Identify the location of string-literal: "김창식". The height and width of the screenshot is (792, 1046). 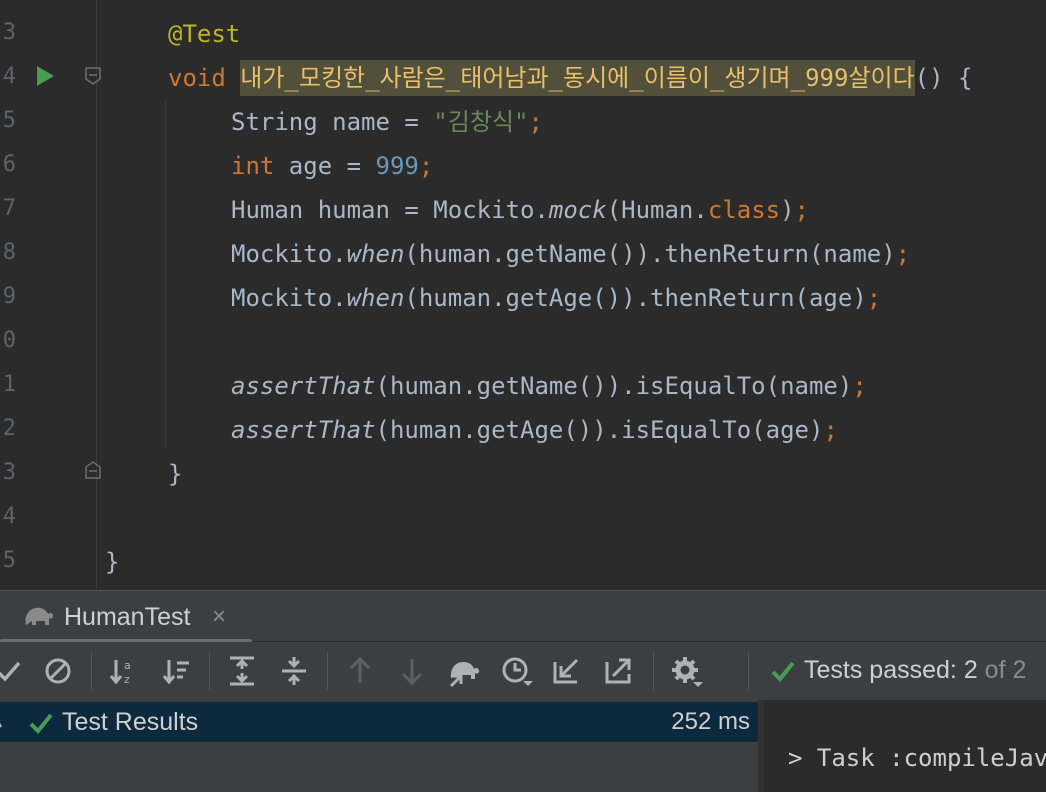
(481, 122).